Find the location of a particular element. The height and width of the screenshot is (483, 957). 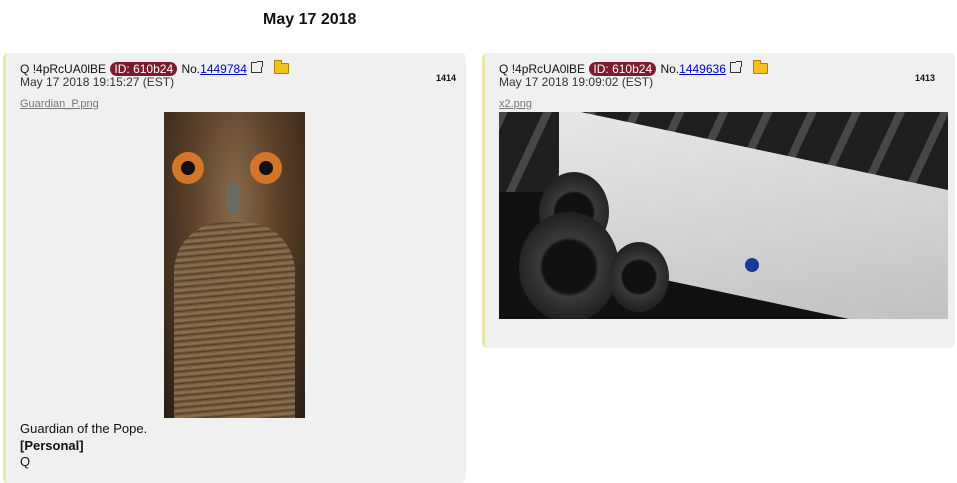

attachment-filename-link: Guardian_P.png is located at coordinates (59, 104).